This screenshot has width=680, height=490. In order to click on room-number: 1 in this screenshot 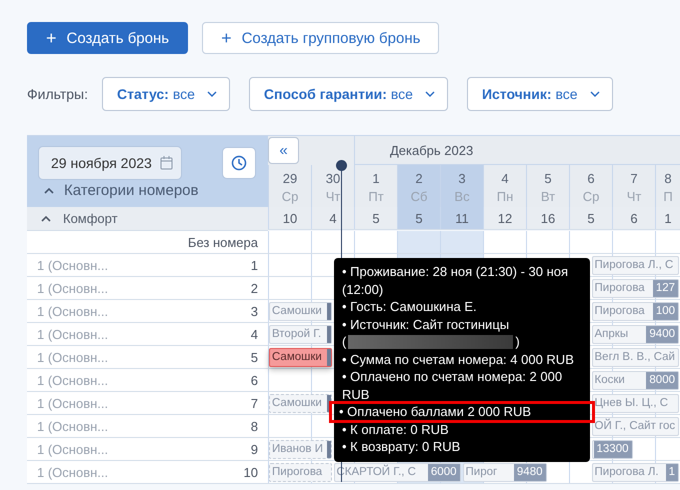, I will do `click(254, 265)`.